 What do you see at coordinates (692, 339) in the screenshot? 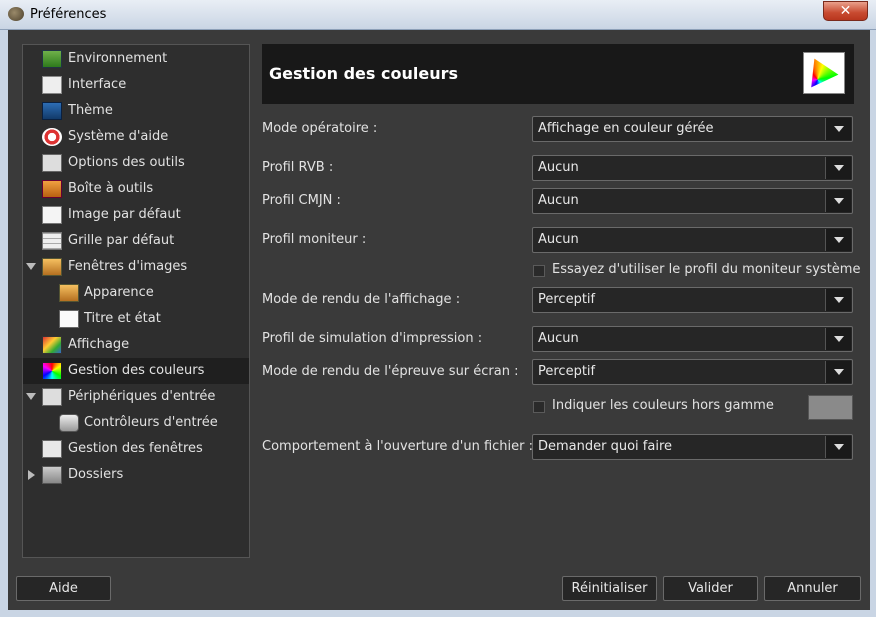
I see `print-simulation-combo: Aucun` at bounding box center [692, 339].